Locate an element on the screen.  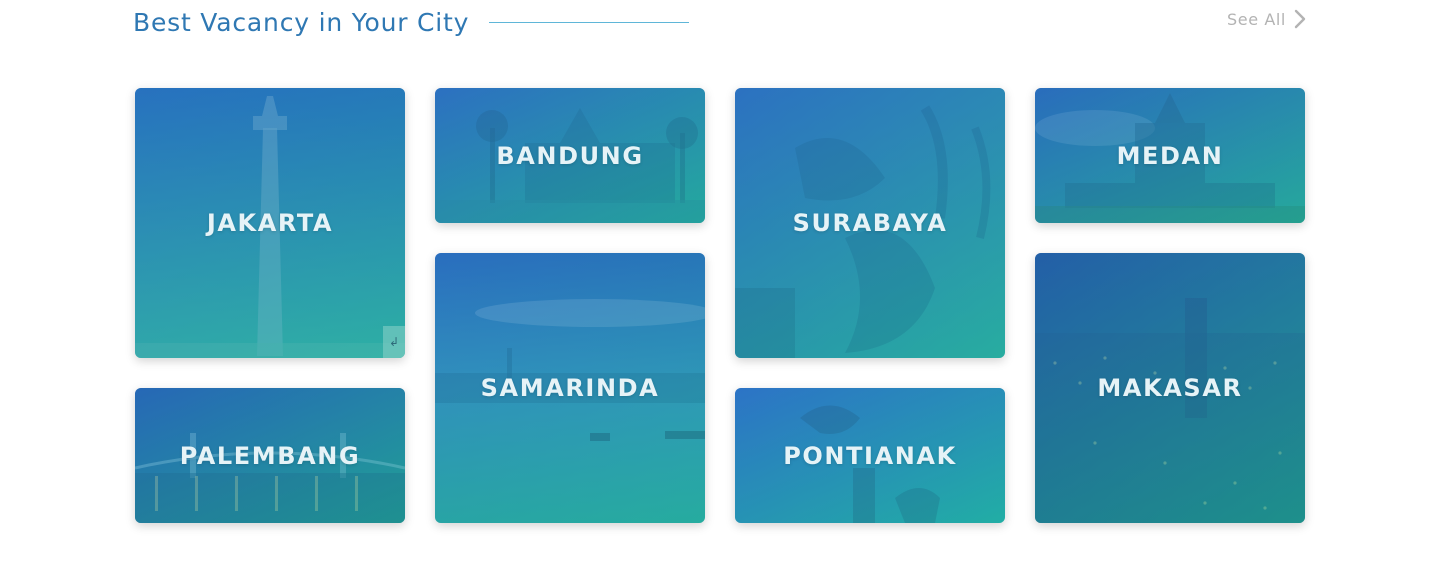
city-name: PALEMBANG is located at coordinates (270, 455).